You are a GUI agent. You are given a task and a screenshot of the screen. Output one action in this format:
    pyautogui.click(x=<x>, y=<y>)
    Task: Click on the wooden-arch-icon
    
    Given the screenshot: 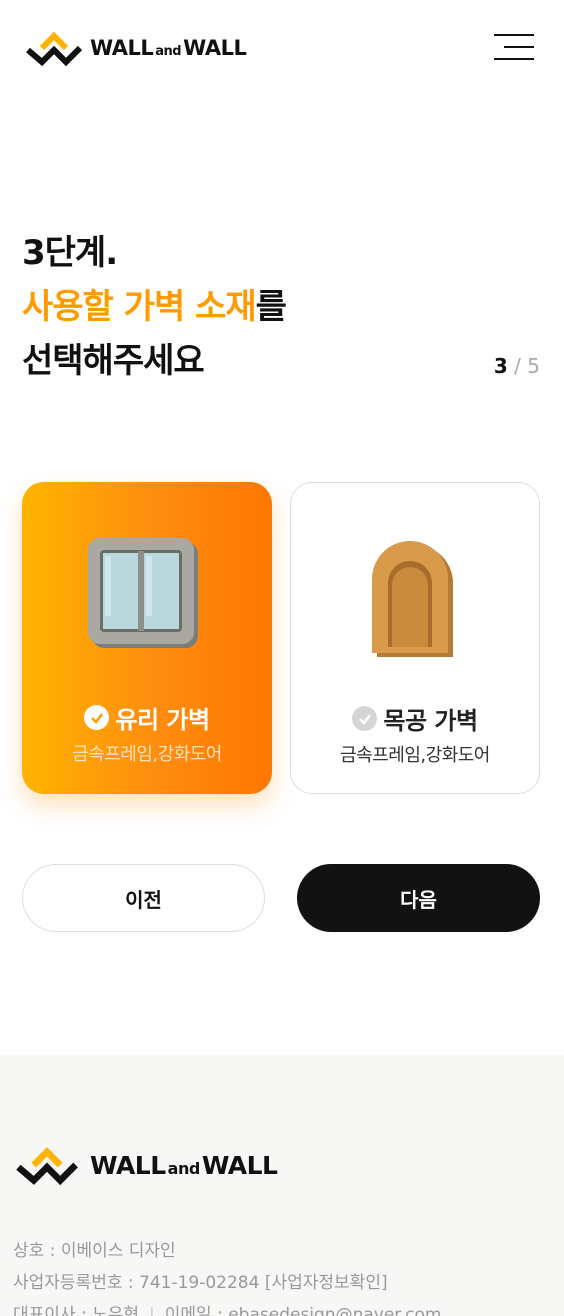 What is the action you would take?
    pyautogui.click(x=412, y=599)
    